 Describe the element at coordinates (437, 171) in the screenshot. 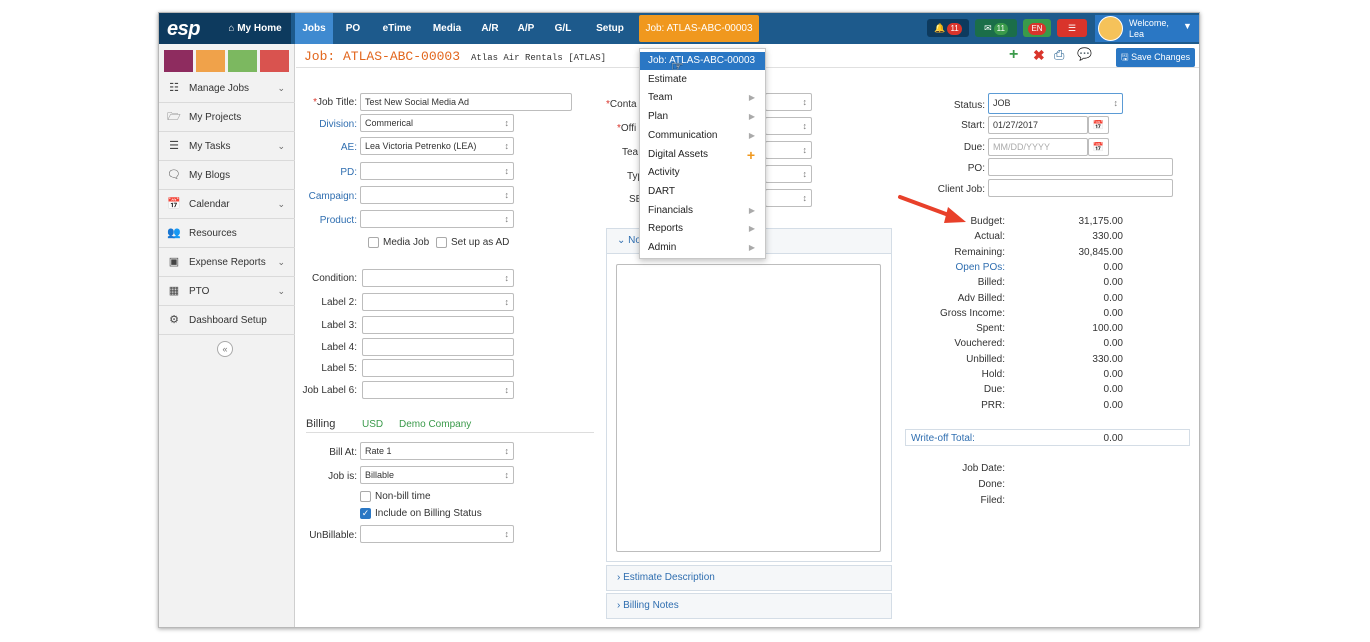

I see `pd-select` at that location.